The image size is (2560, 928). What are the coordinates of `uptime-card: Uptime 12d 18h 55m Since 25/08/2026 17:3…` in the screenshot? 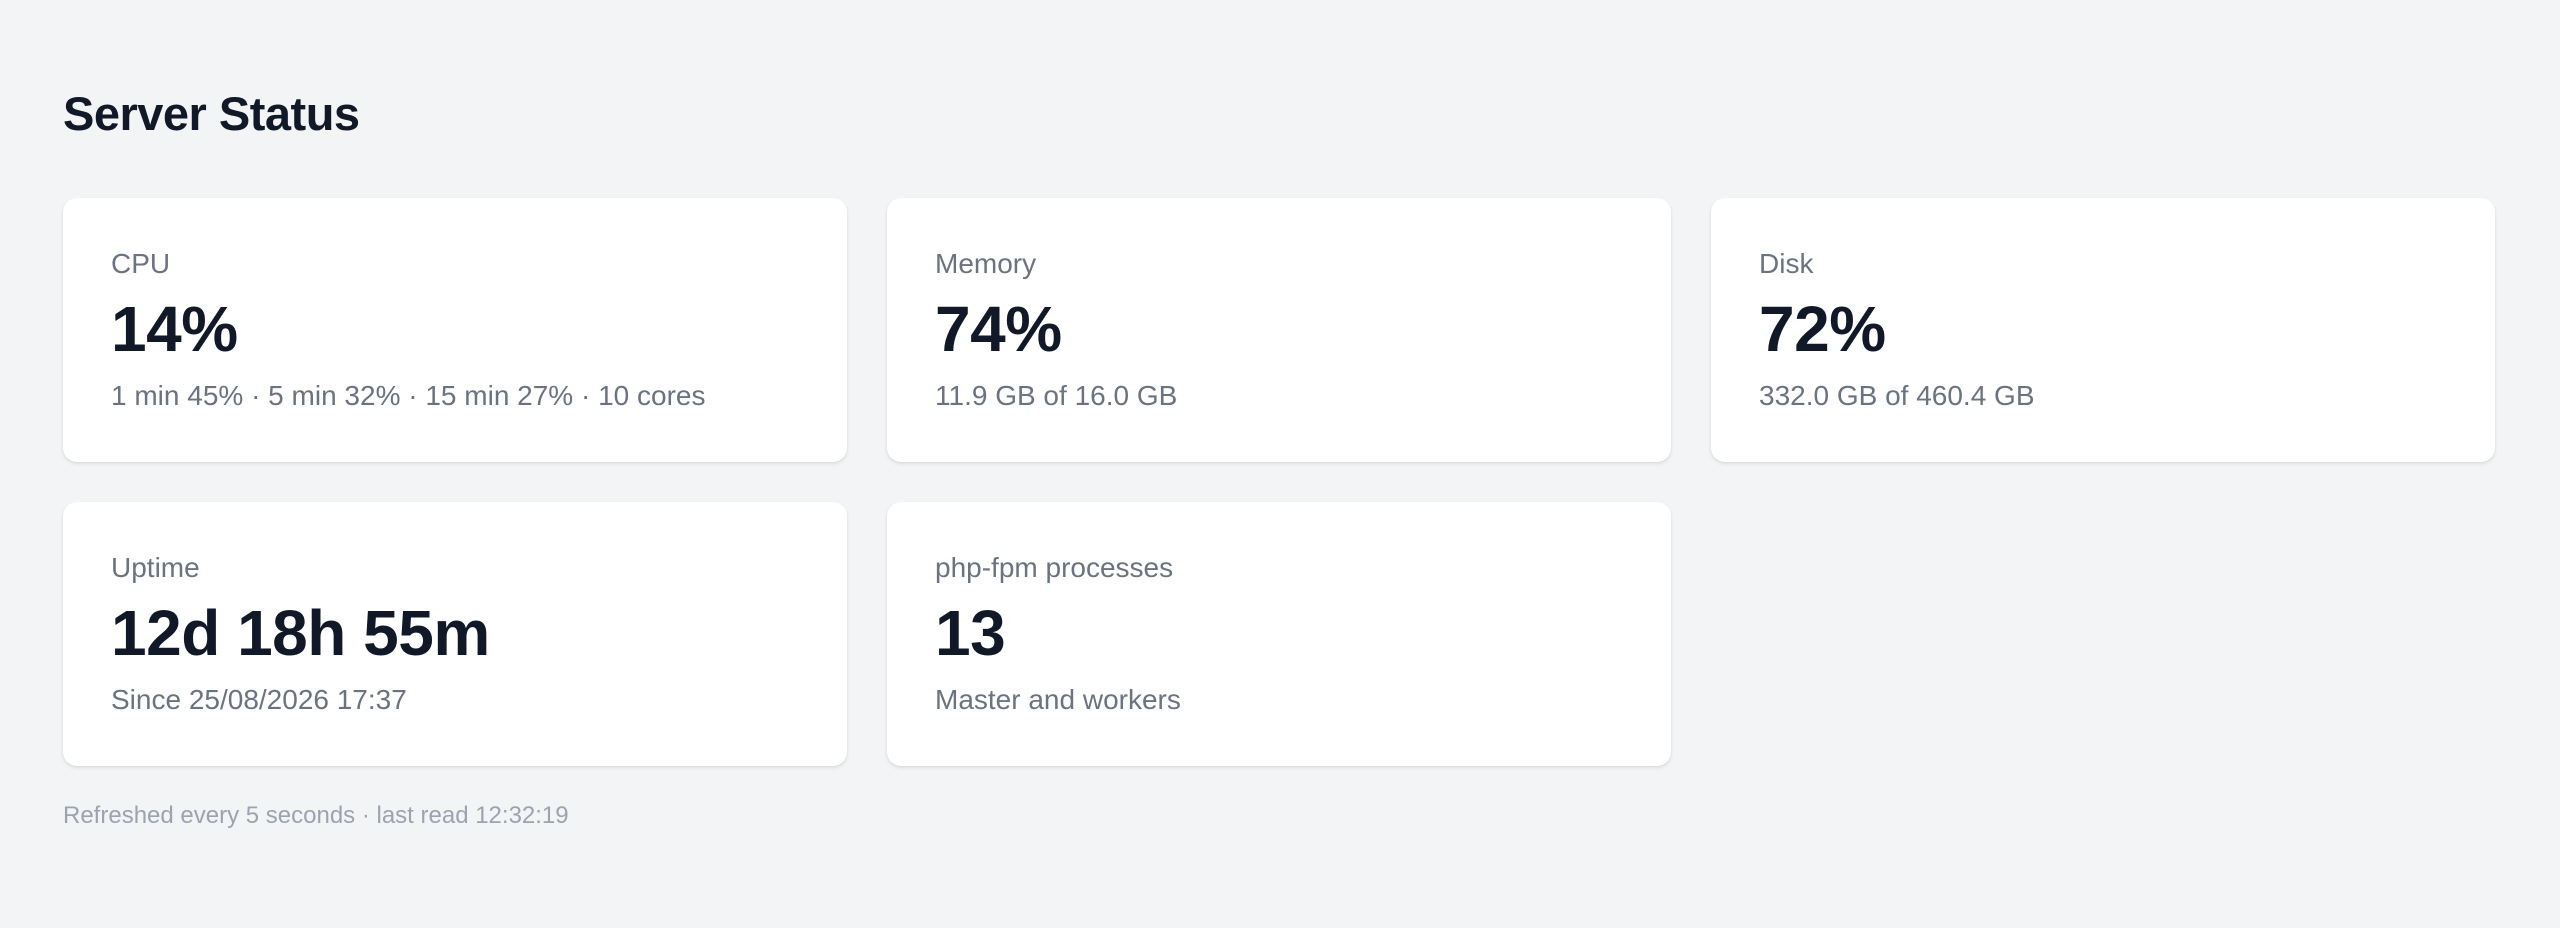 It's located at (455, 634).